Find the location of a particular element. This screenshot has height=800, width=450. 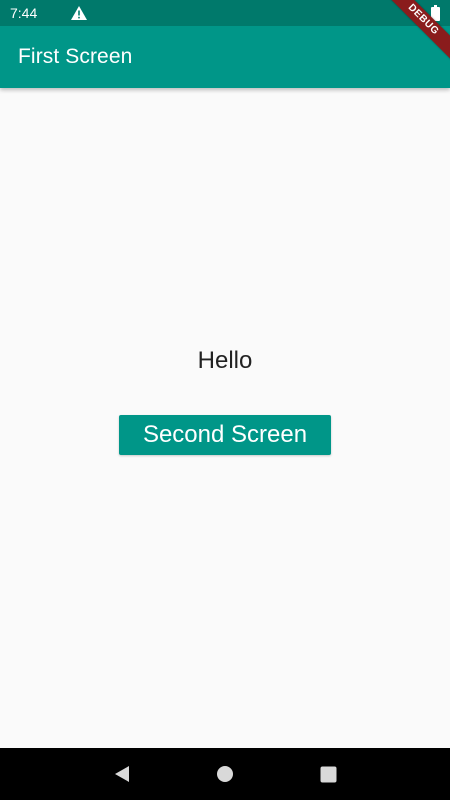

app-bar: First Screen is located at coordinates (225, 57).